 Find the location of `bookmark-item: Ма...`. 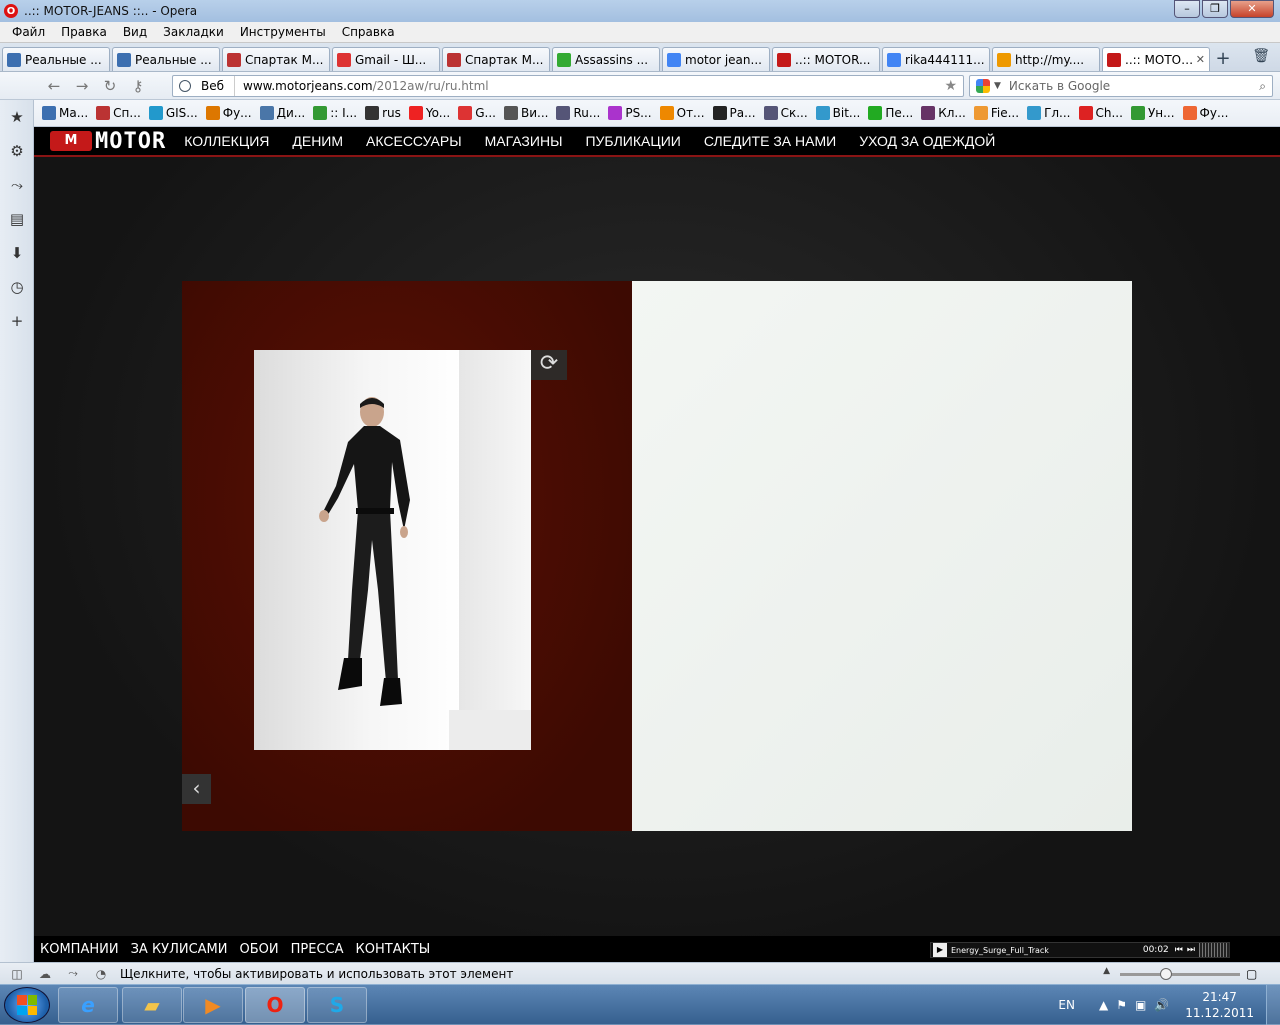

bookmark-item: Ма... is located at coordinates (65, 113).